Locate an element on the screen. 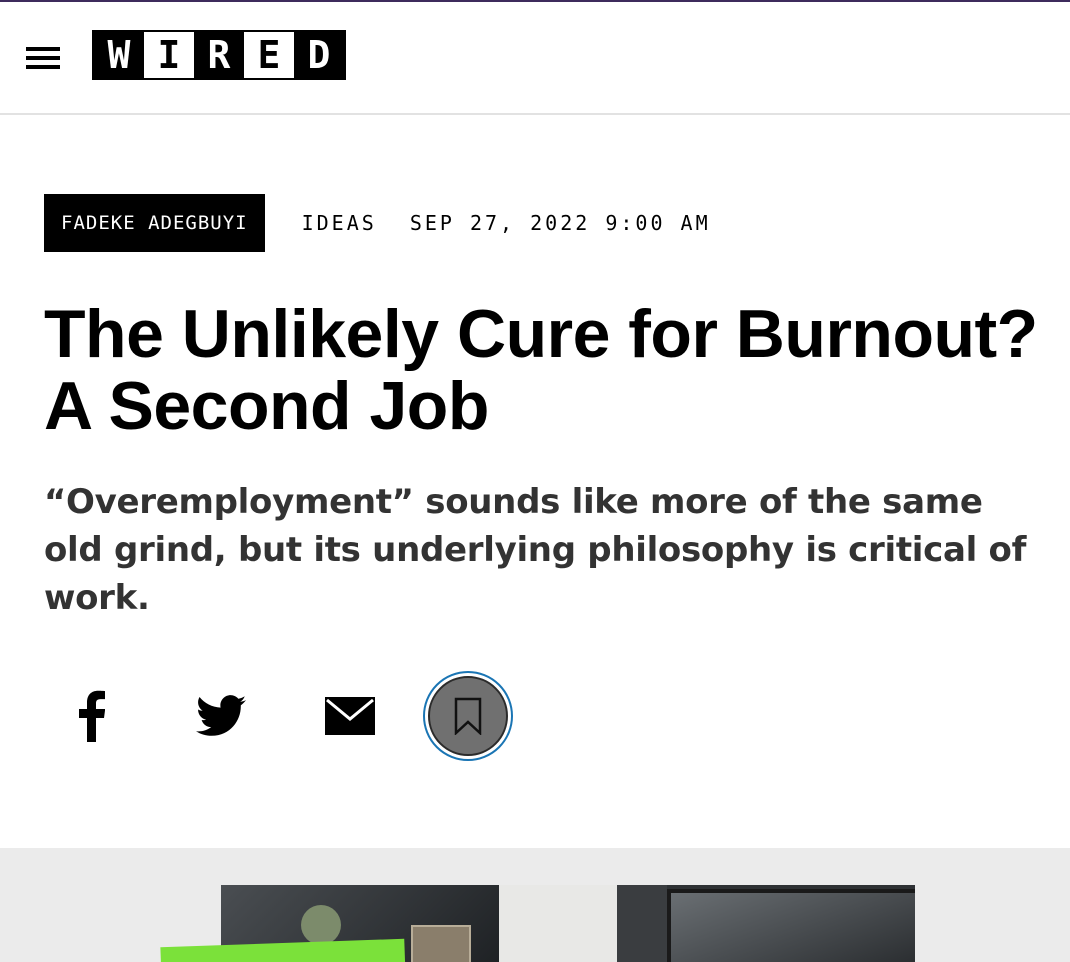  author-link: FADEKE ADEGBUYI is located at coordinates (154, 223).